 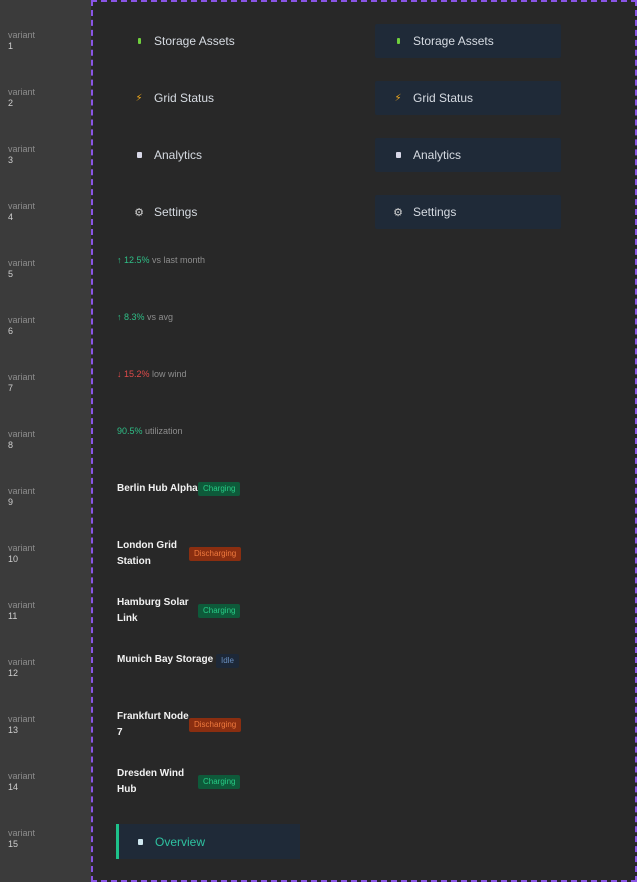 I want to click on nav-item-overview: Overview, so click(x=208, y=841).